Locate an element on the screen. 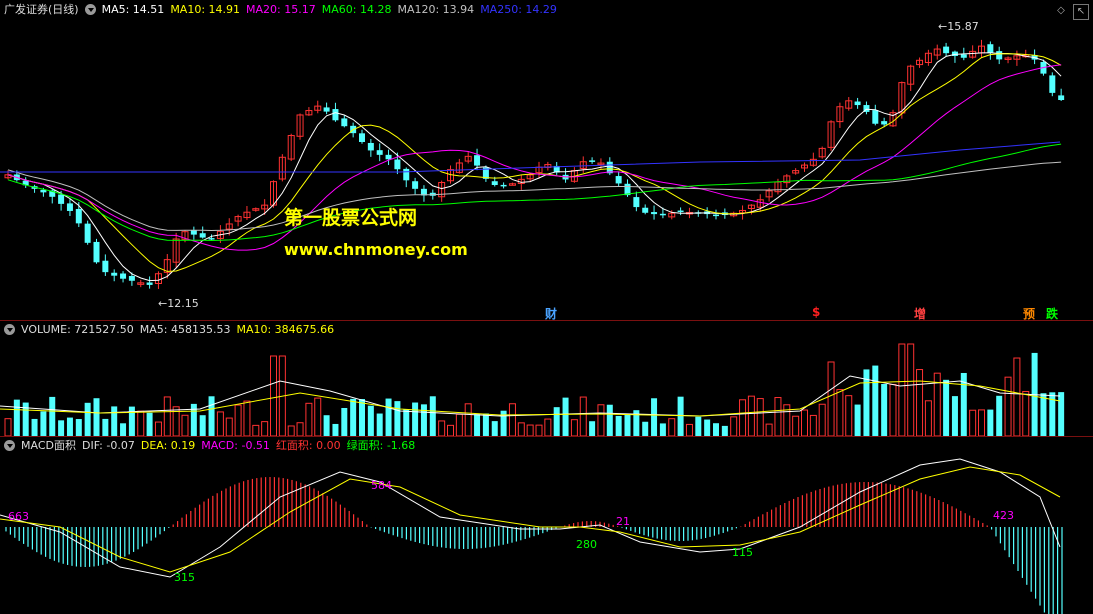 The image size is (1093, 614). ma120-value: MA120: 13.94 is located at coordinates (436, 9).